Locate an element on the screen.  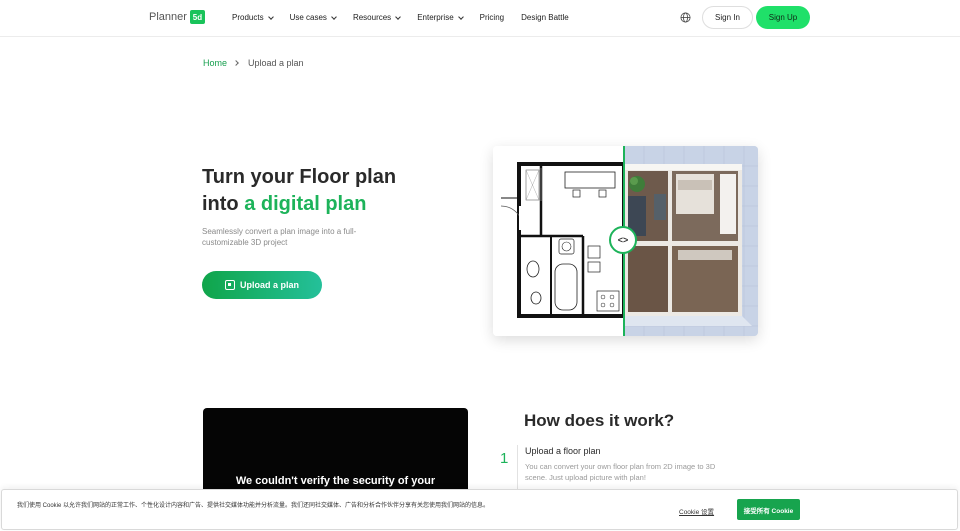
nav-pricing-label: Pricing is located at coordinates (492, 17).